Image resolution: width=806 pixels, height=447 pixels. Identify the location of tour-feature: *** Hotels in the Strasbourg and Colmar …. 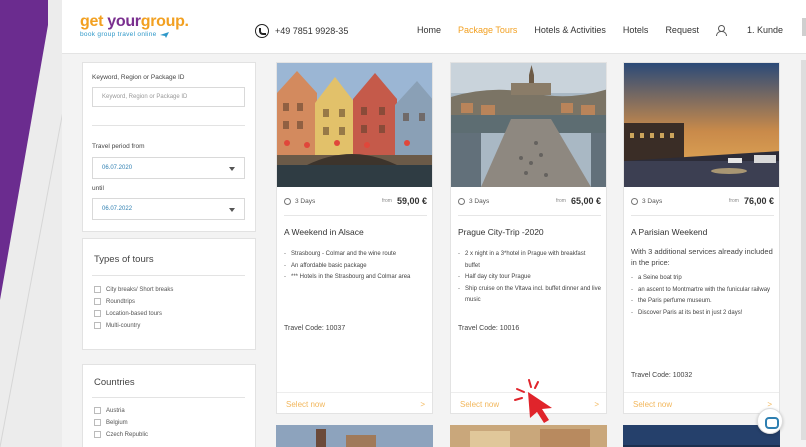
(355, 278).